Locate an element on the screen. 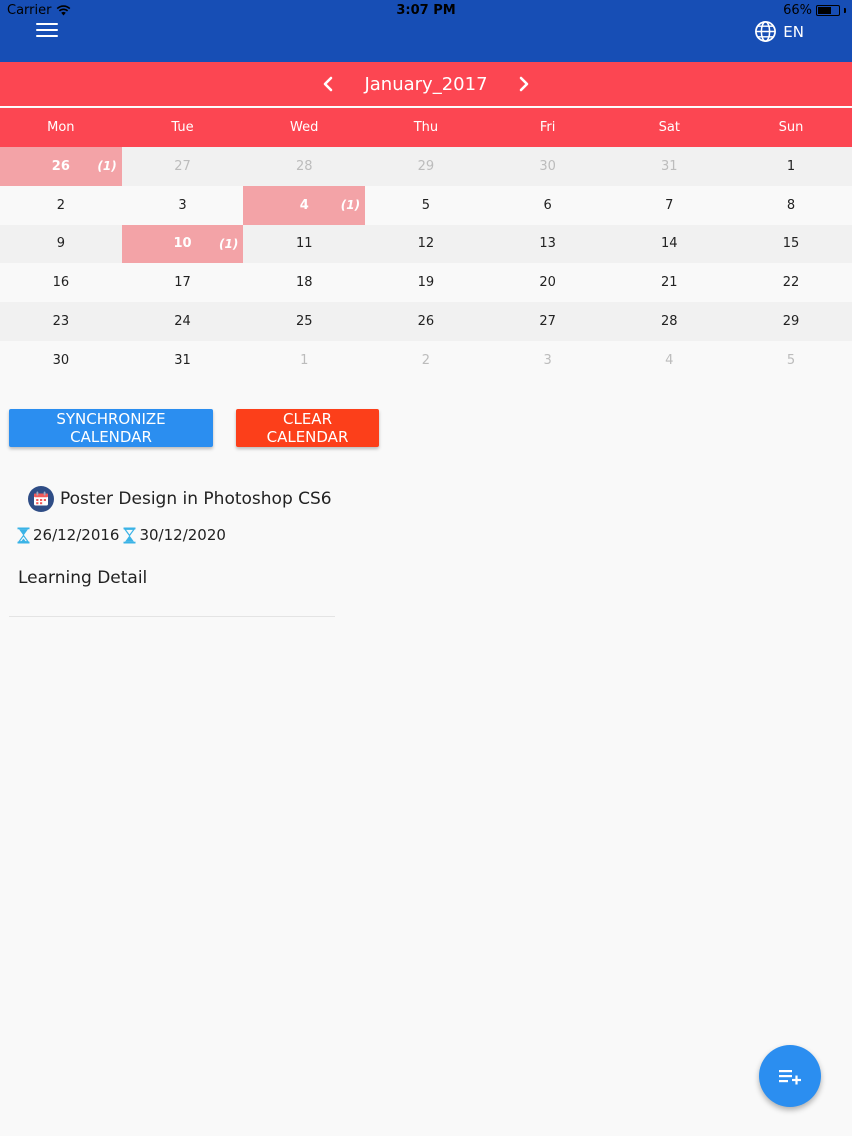 The image size is (852, 1136). day-number: 10 is located at coordinates (182, 244).